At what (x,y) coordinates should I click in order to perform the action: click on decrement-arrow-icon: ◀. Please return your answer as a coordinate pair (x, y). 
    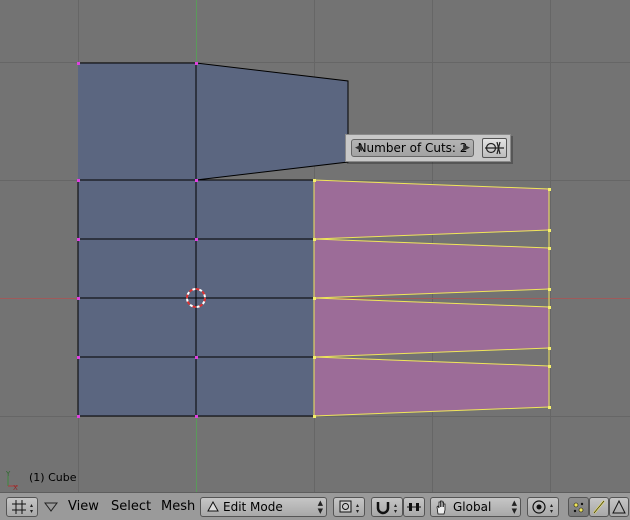
    Looking at the image, I should click on (358, 148).